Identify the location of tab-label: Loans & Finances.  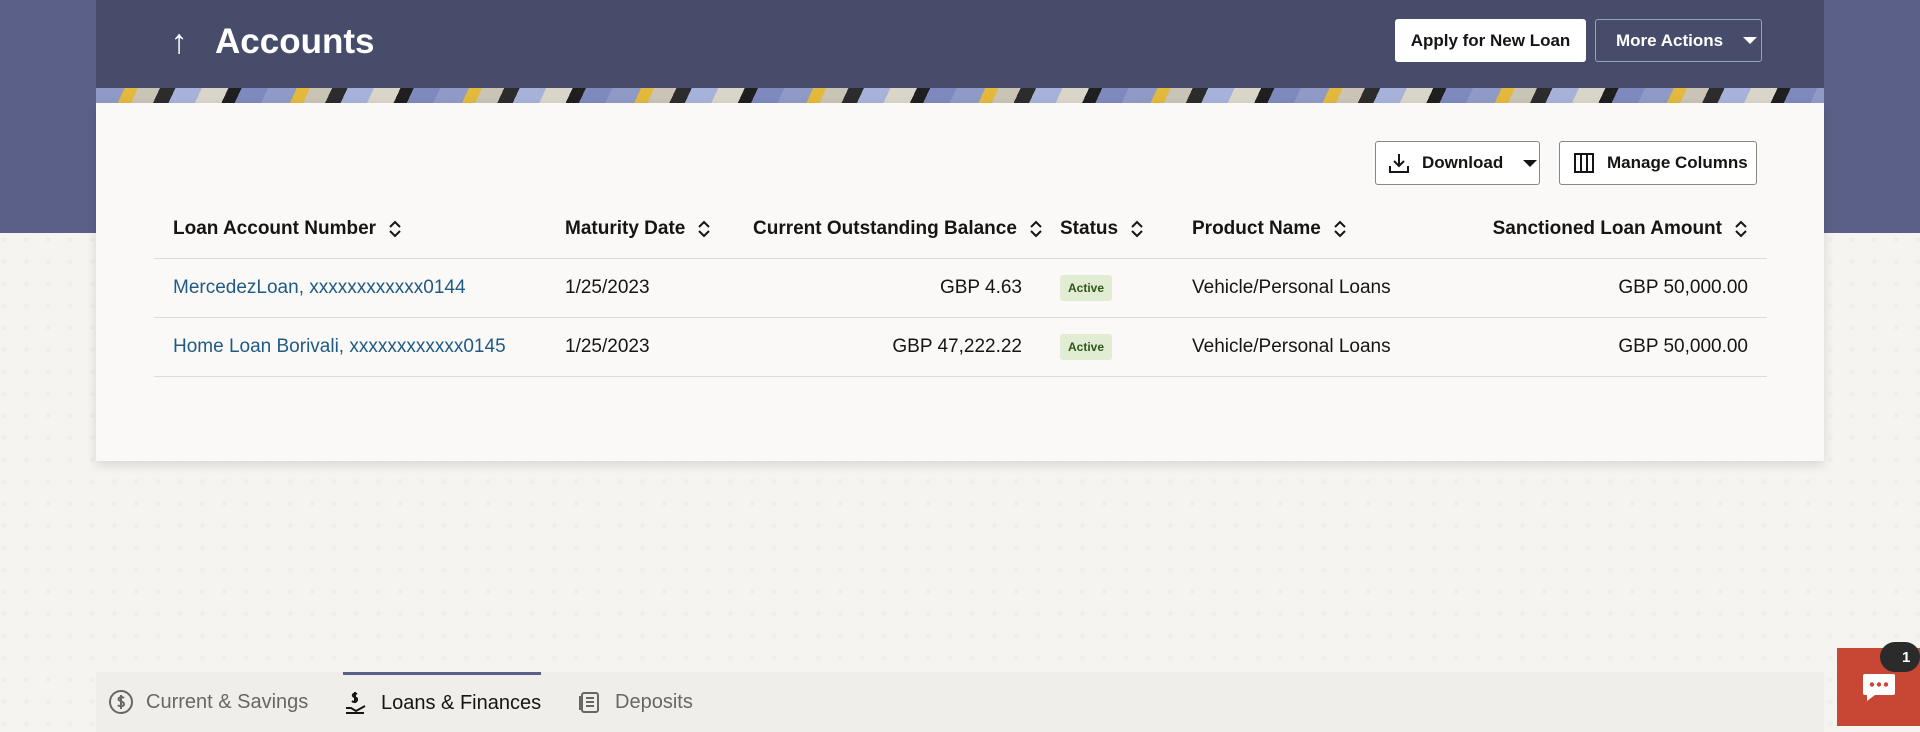
(461, 703).